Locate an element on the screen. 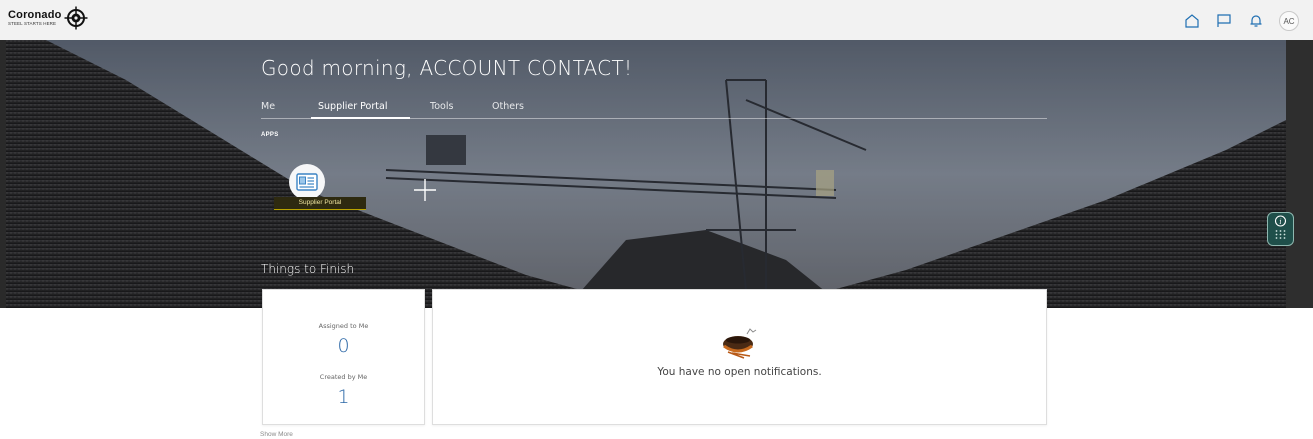 This screenshot has width=1313, height=439. tab-tools: Tools is located at coordinates (441, 106).